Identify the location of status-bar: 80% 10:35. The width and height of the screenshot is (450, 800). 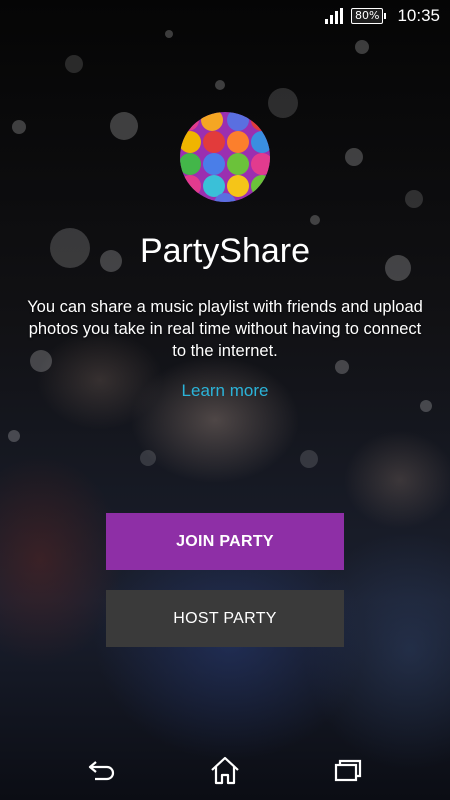
(225, 16).